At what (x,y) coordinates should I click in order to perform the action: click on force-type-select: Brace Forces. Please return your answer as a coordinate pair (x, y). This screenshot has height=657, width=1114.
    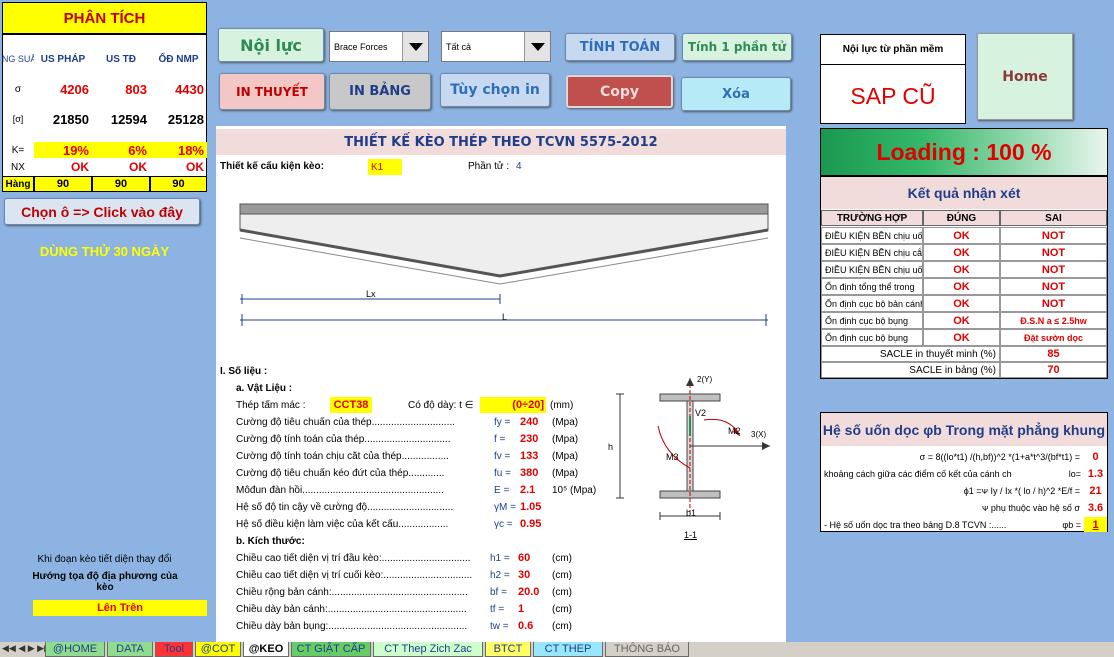
    Looking at the image, I should click on (379, 46).